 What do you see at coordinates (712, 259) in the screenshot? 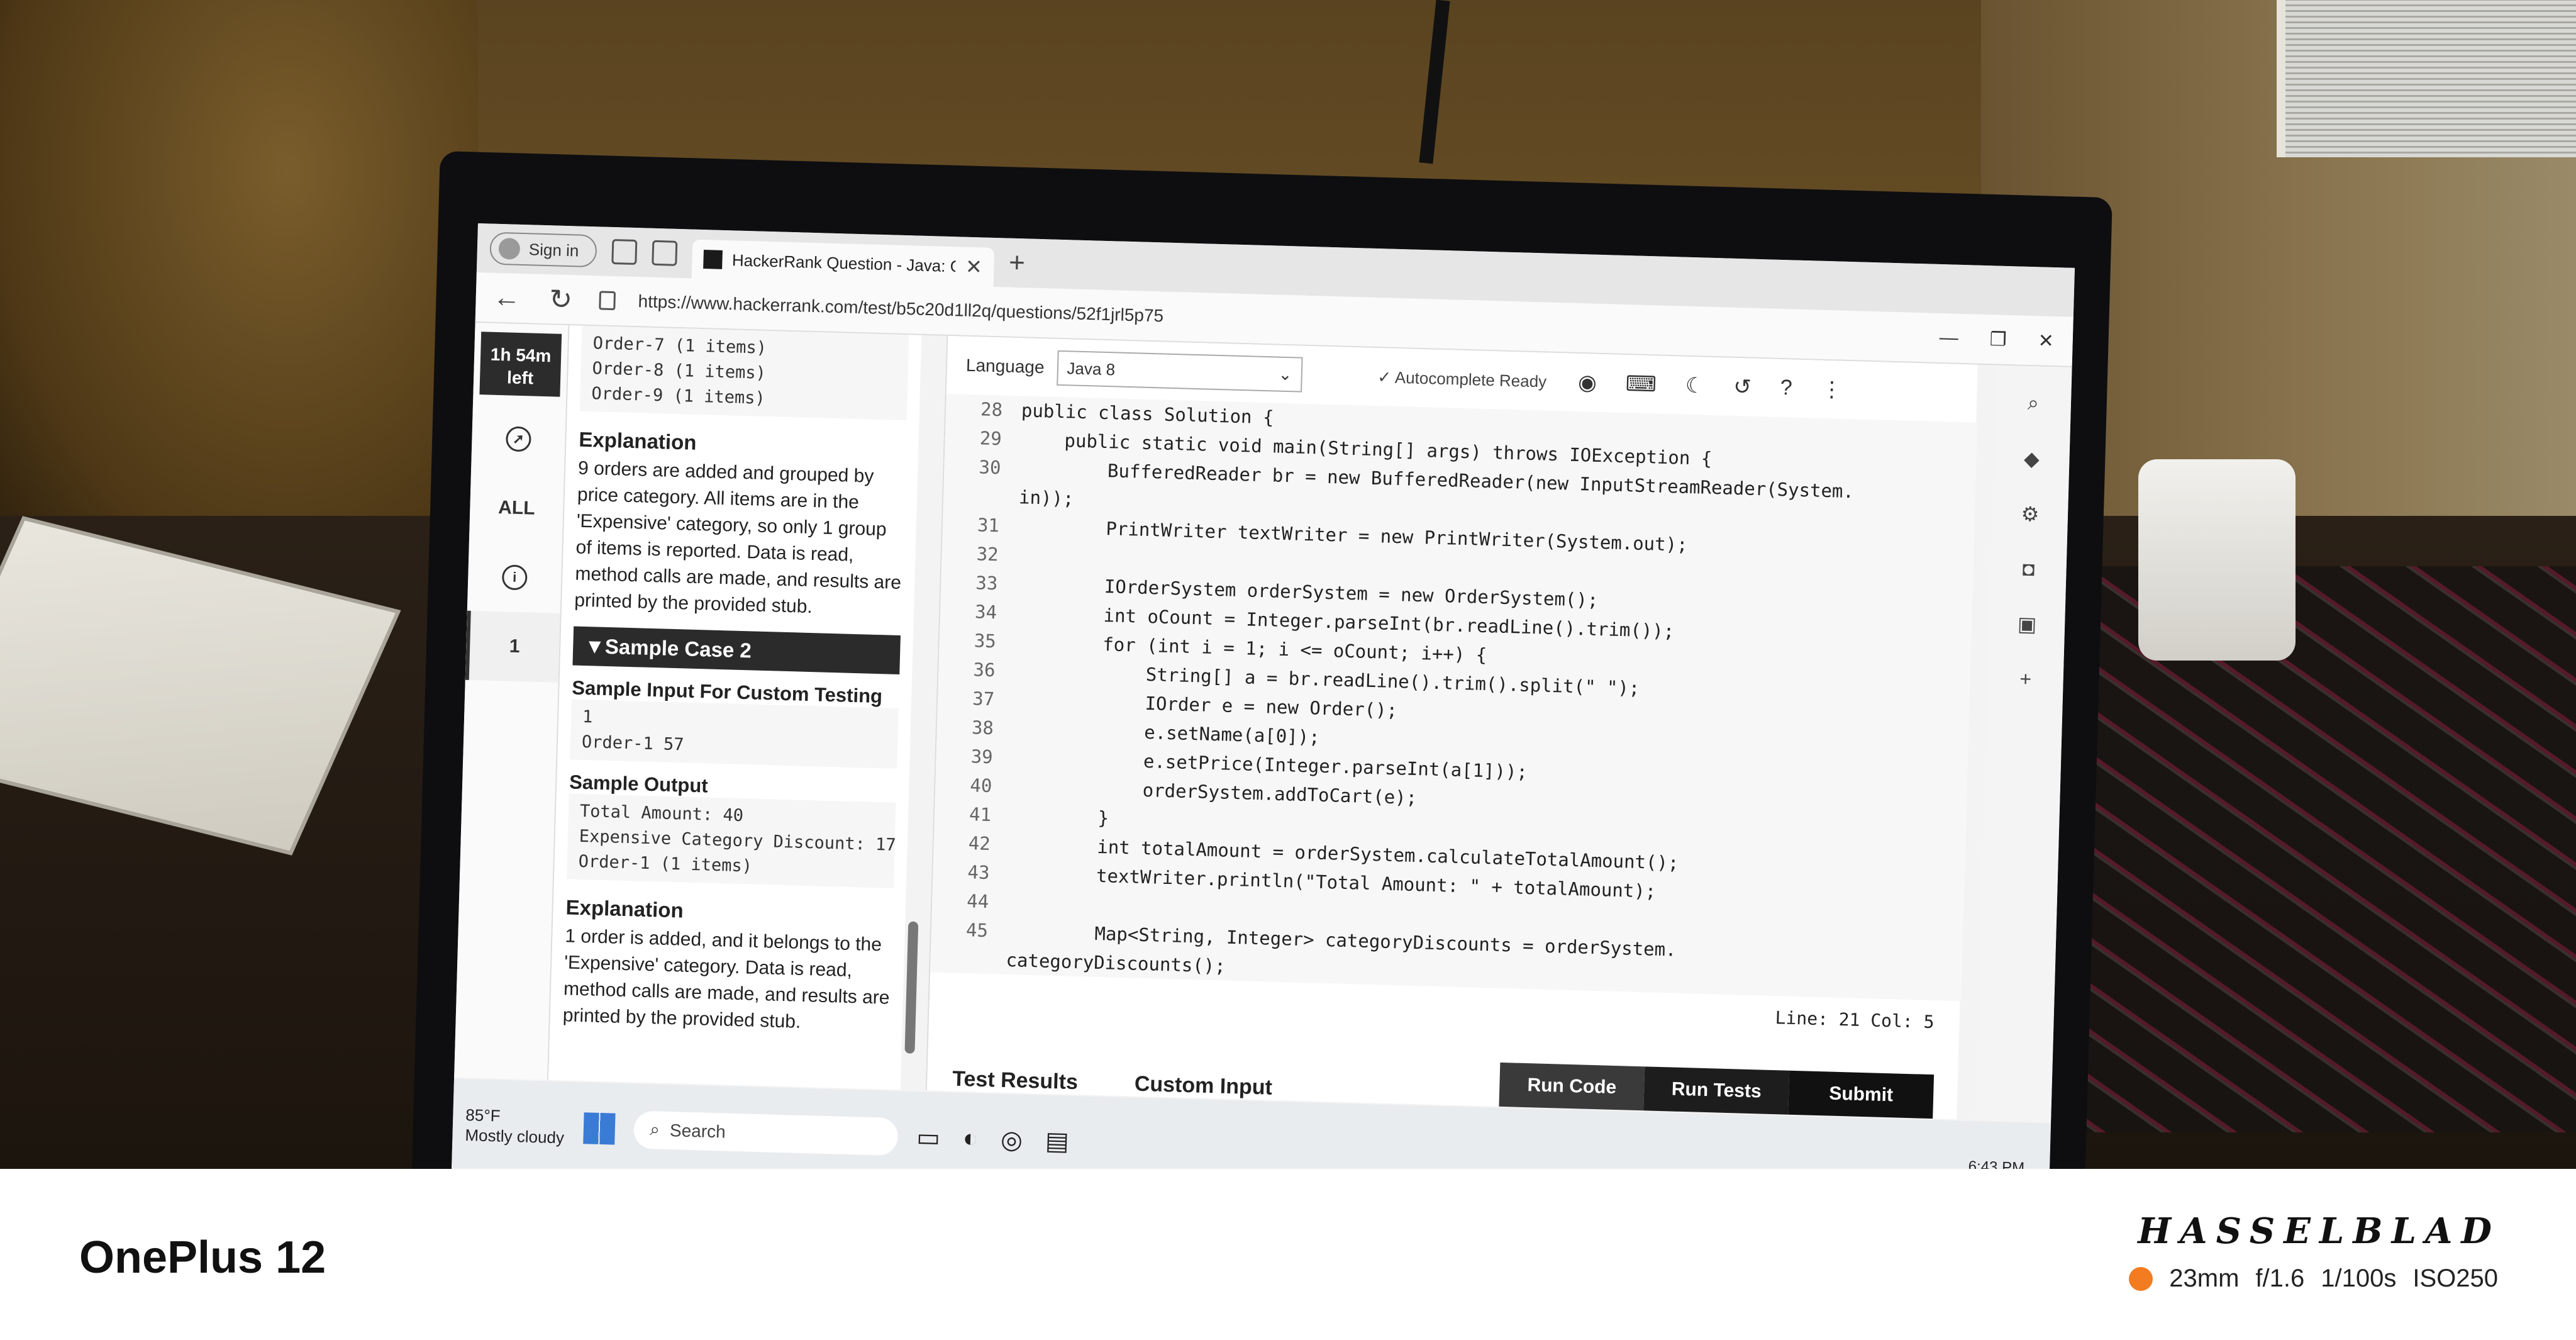
I see `hackerrank-favicon-icon` at bounding box center [712, 259].